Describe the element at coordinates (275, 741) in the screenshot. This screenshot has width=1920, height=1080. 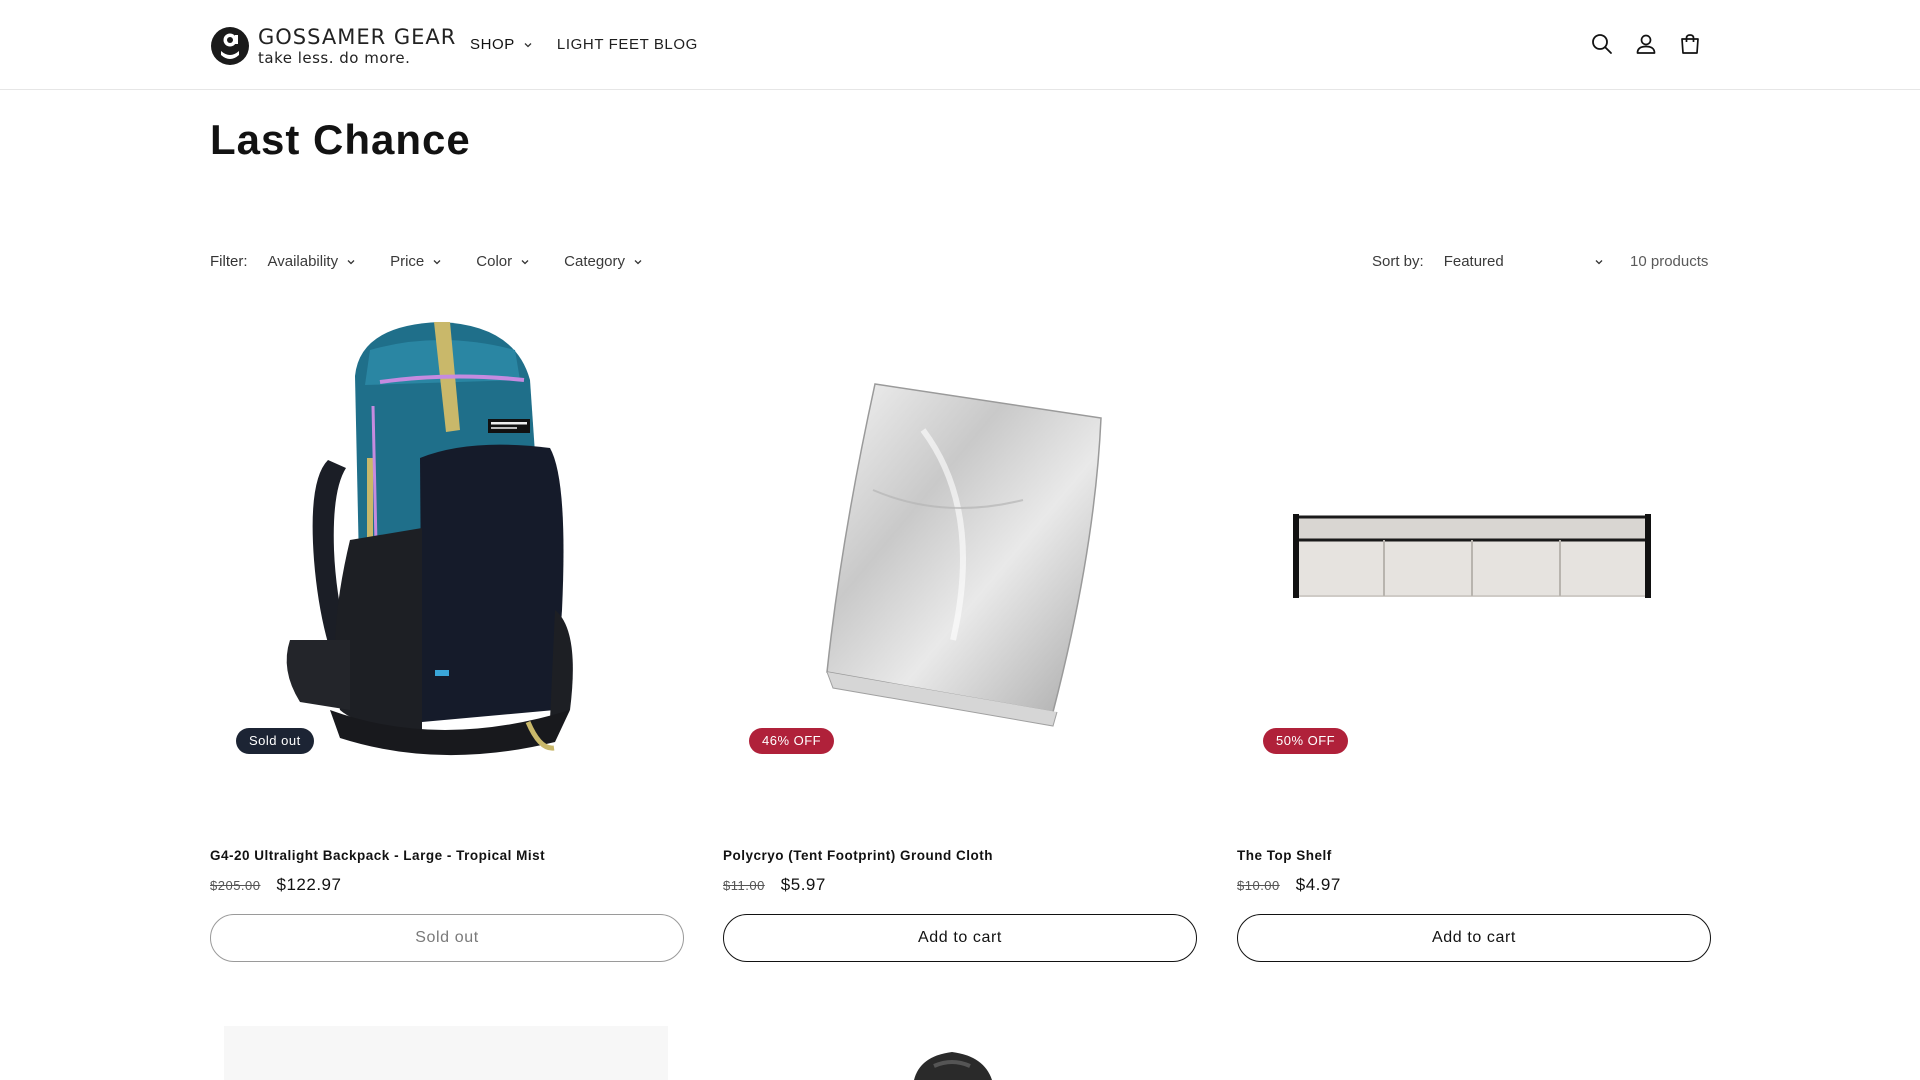
I see `sold-out-badge: Sold out` at that location.